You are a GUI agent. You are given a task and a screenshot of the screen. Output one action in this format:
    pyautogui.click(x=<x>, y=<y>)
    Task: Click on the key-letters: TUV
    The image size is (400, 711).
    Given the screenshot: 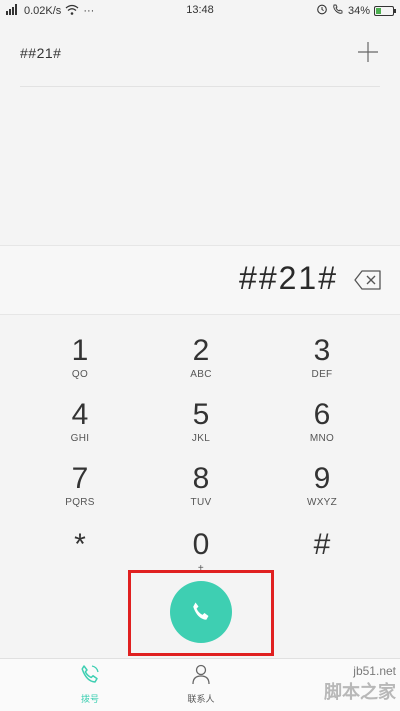 What is the action you would take?
    pyautogui.click(x=201, y=502)
    